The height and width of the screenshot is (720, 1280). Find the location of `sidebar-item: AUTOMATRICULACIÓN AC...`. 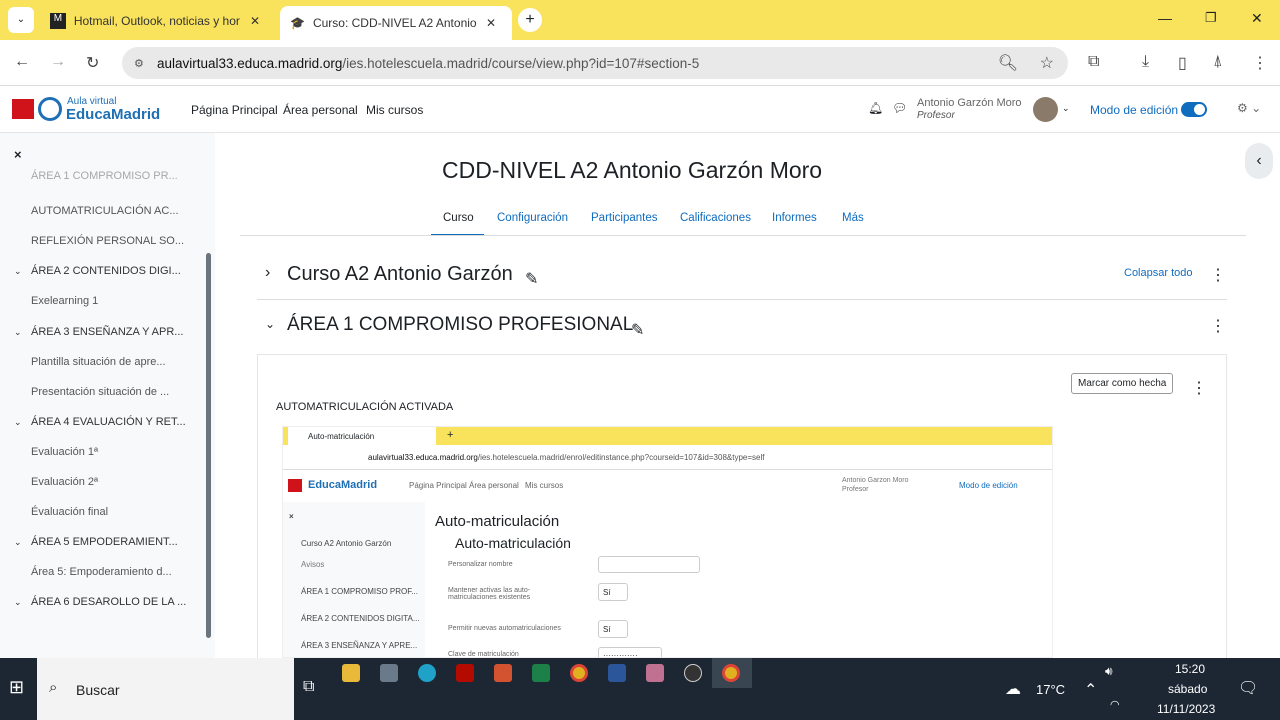

sidebar-item: AUTOMATRICULACIÓN AC... is located at coordinates (105, 211).